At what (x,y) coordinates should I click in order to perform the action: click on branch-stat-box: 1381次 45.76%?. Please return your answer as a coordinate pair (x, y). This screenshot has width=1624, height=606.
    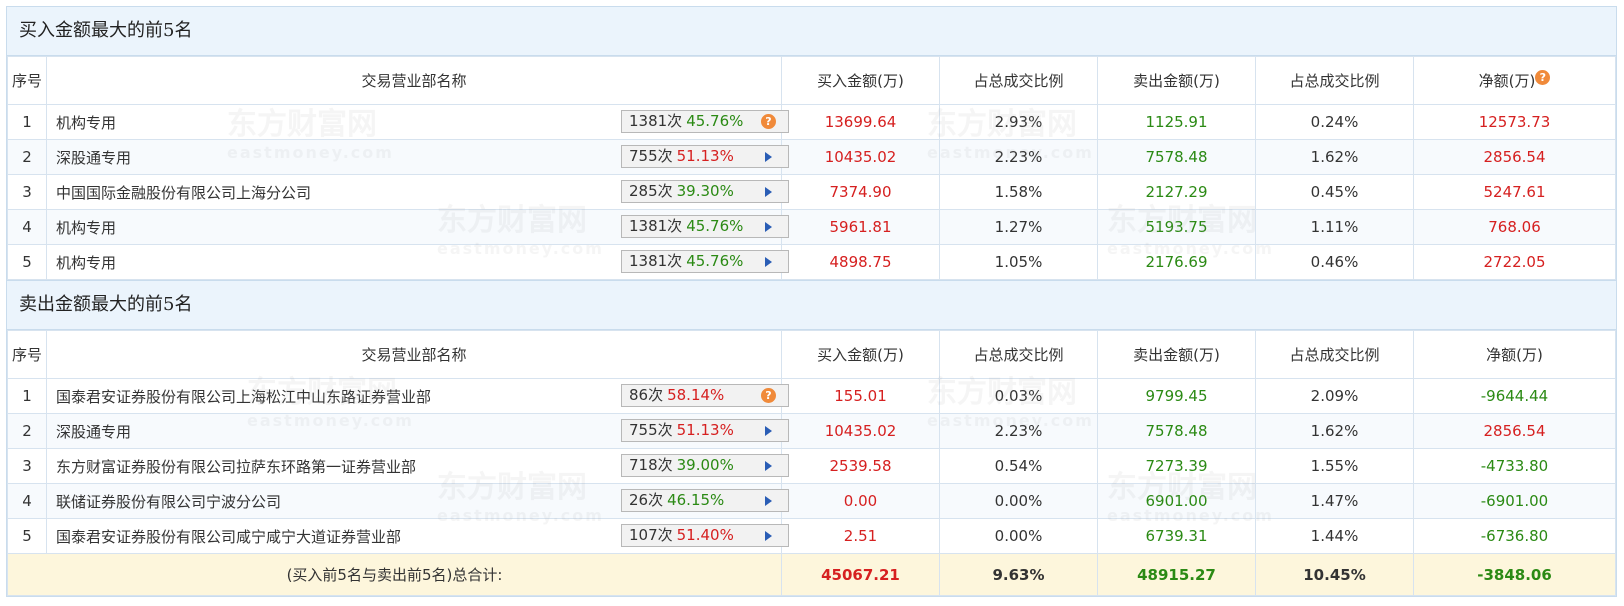
    Looking at the image, I should click on (705, 121).